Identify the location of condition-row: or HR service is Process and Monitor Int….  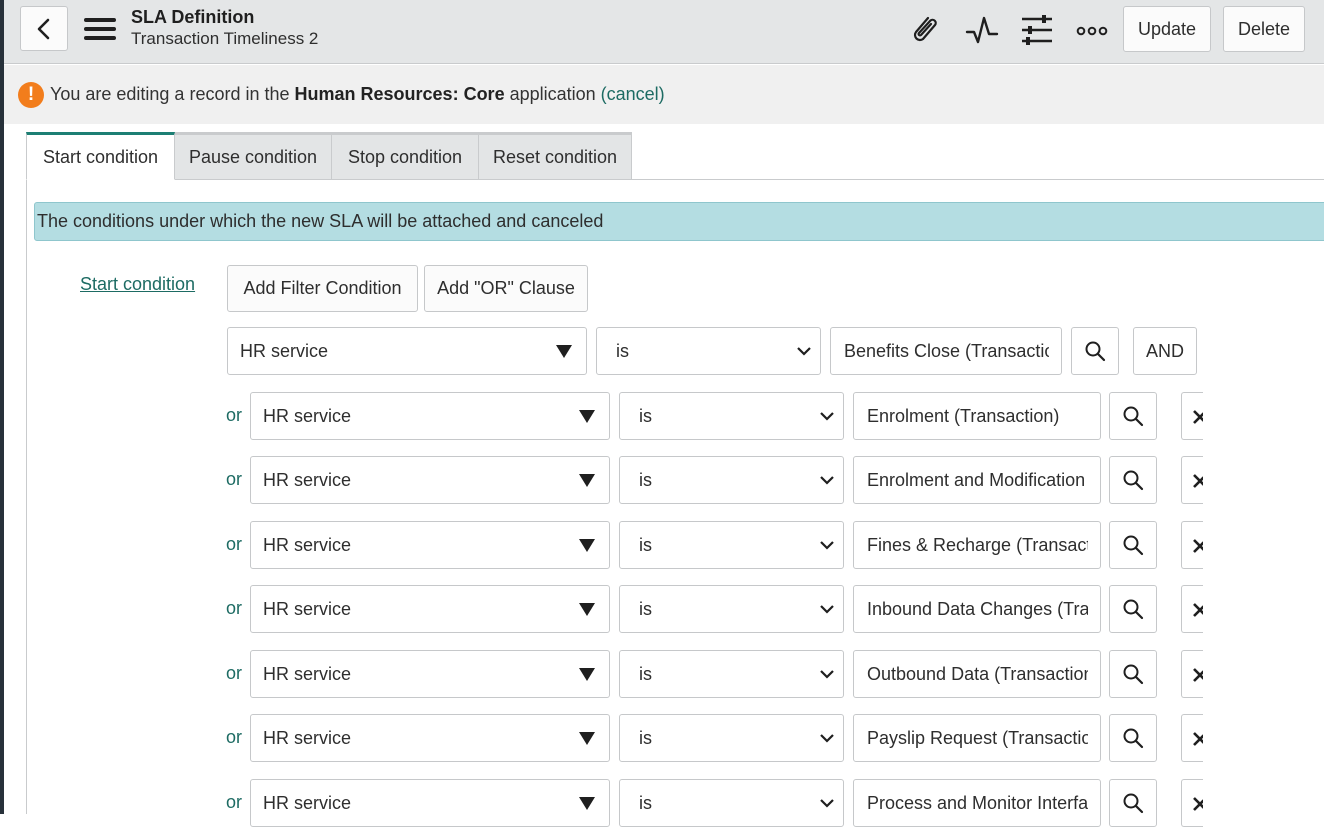
(662, 804).